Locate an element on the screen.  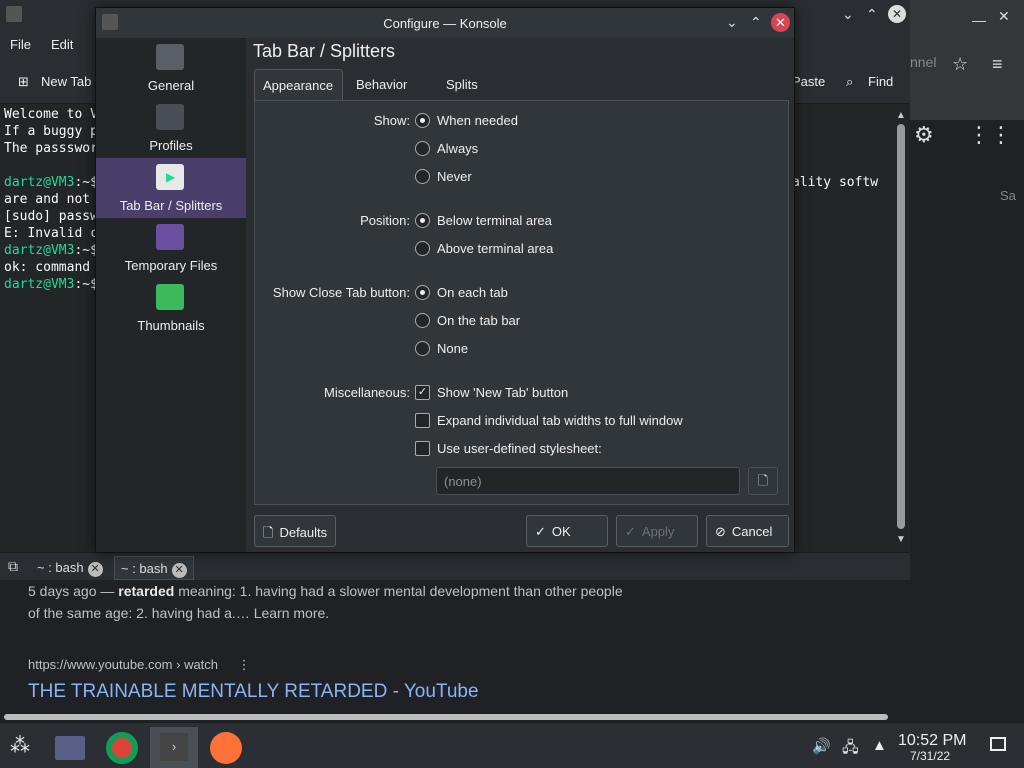
clock-date: 7/31/22 is located at coordinates (930, 756).